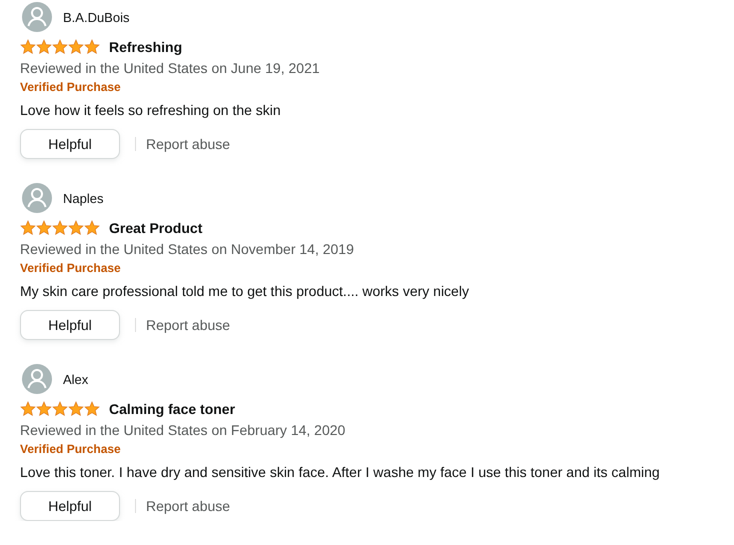  What do you see at coordinates (75, 379) in the screenshot?
I see `reviewer-name: Alex` at bounding box center [75, 379].